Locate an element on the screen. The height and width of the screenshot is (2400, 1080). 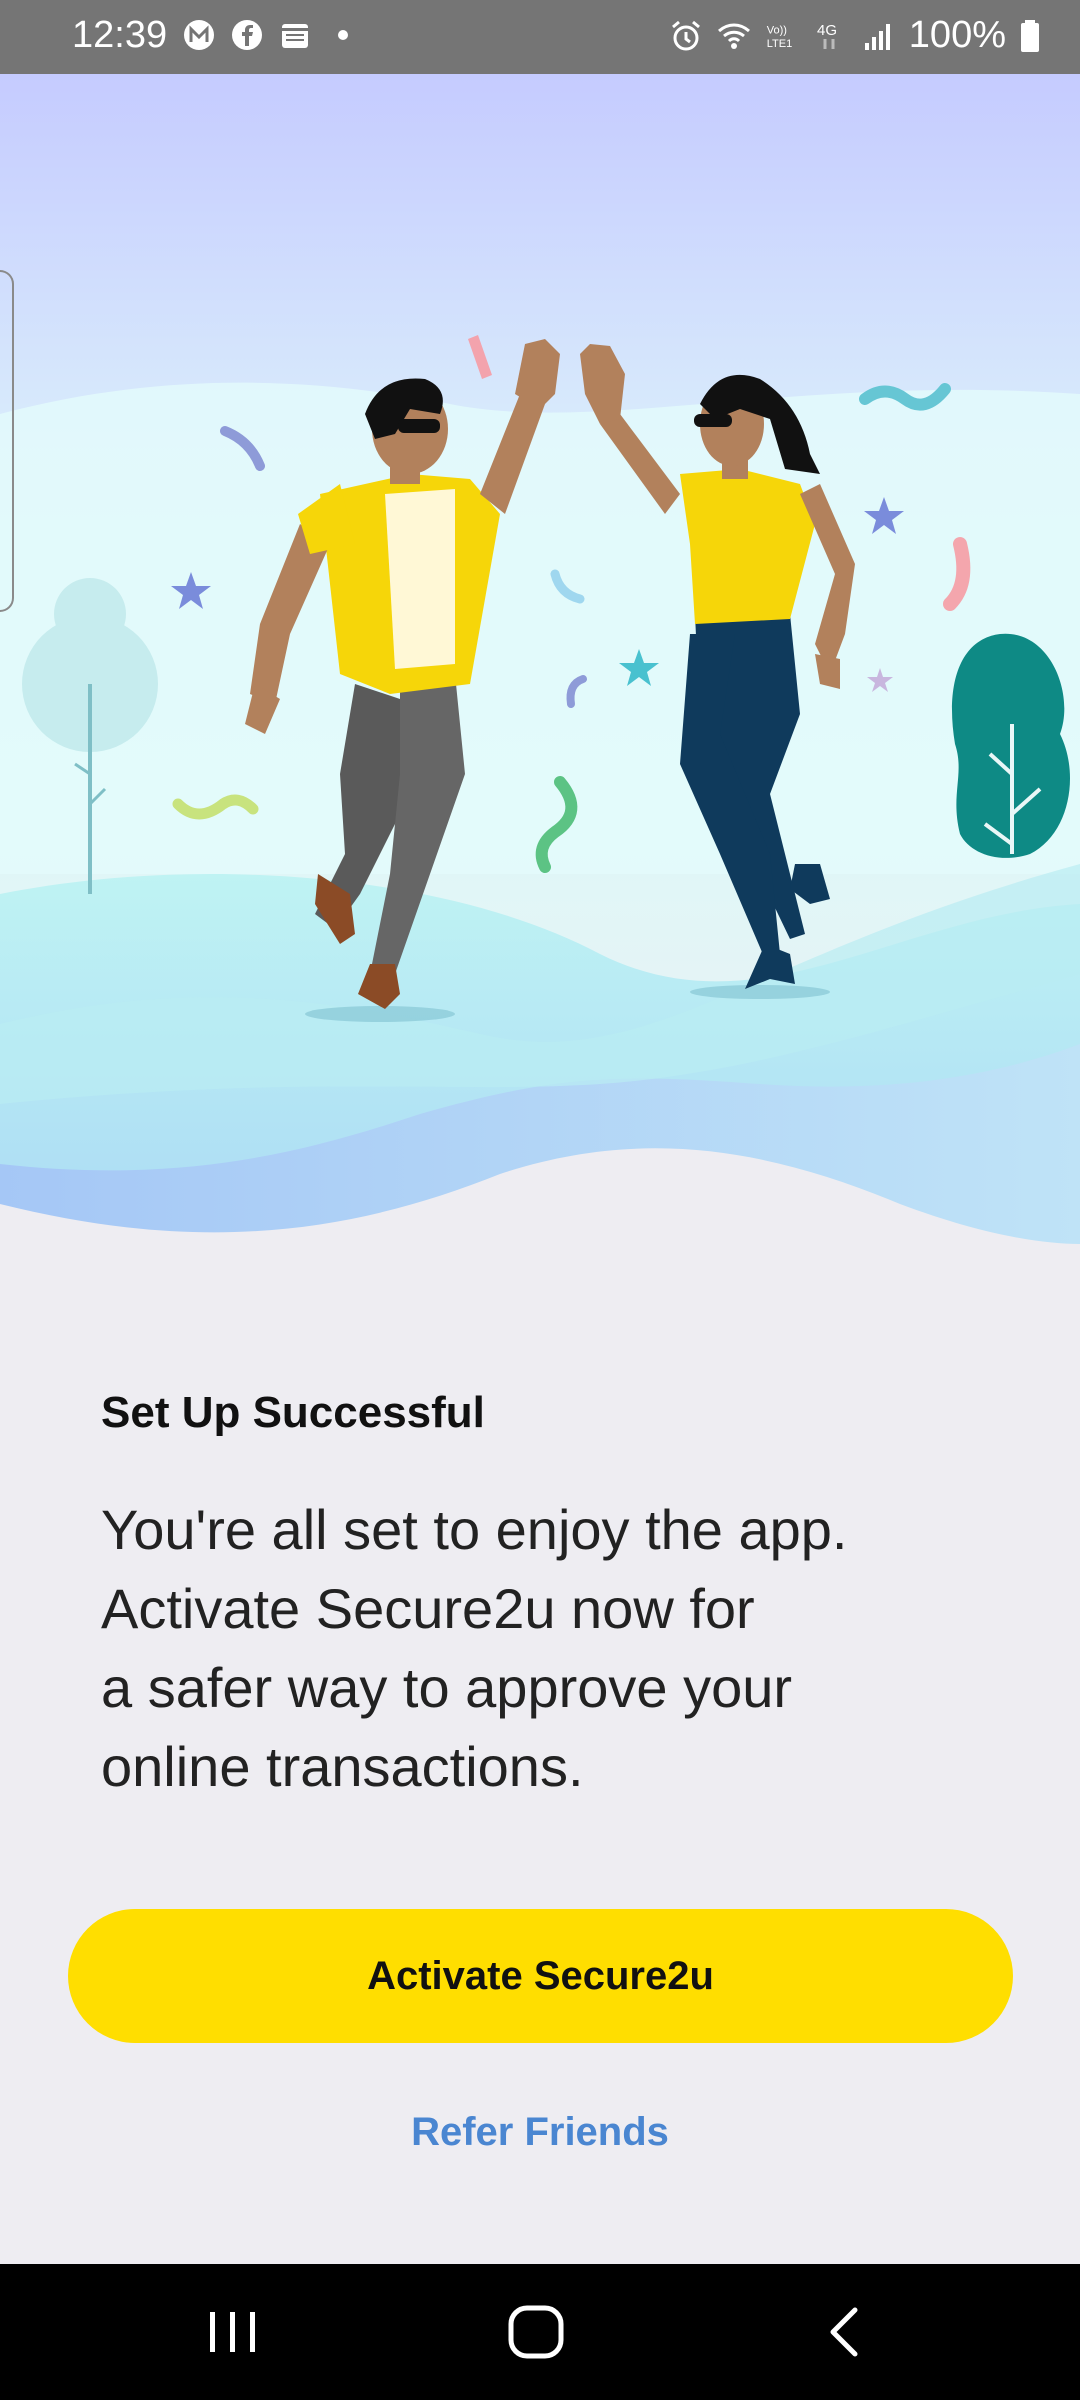
system-nav-bar is located at coordinates (540, 2332).